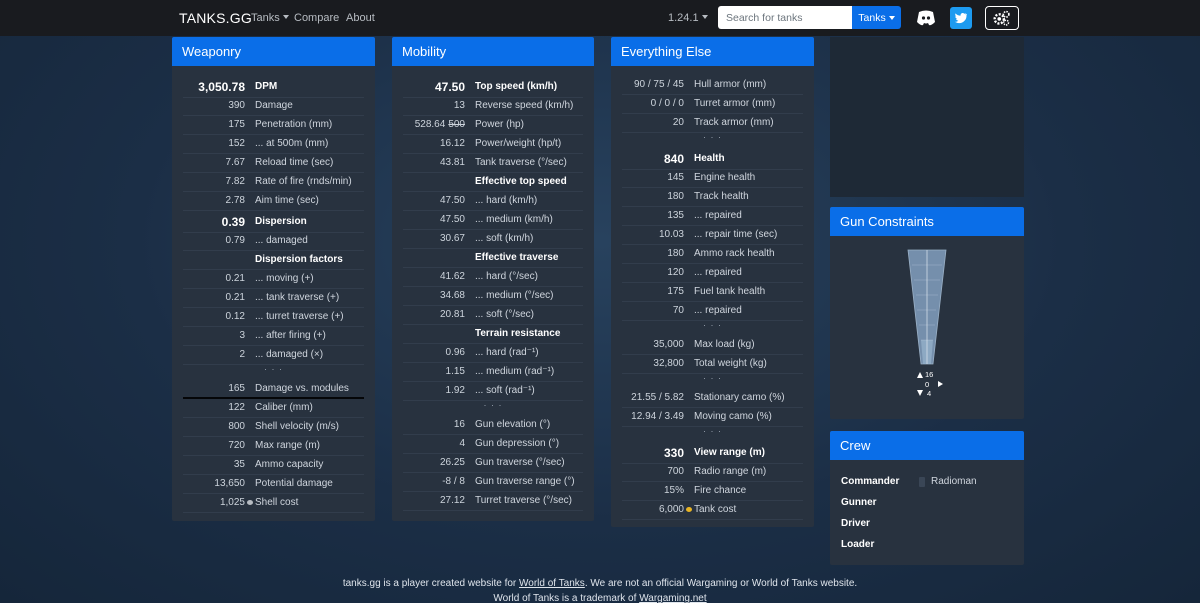 This screenshot has width=1200, height=603. Describe the element at coordinates (926, 18) in the screenshot. I see `discord-icon` at that location.